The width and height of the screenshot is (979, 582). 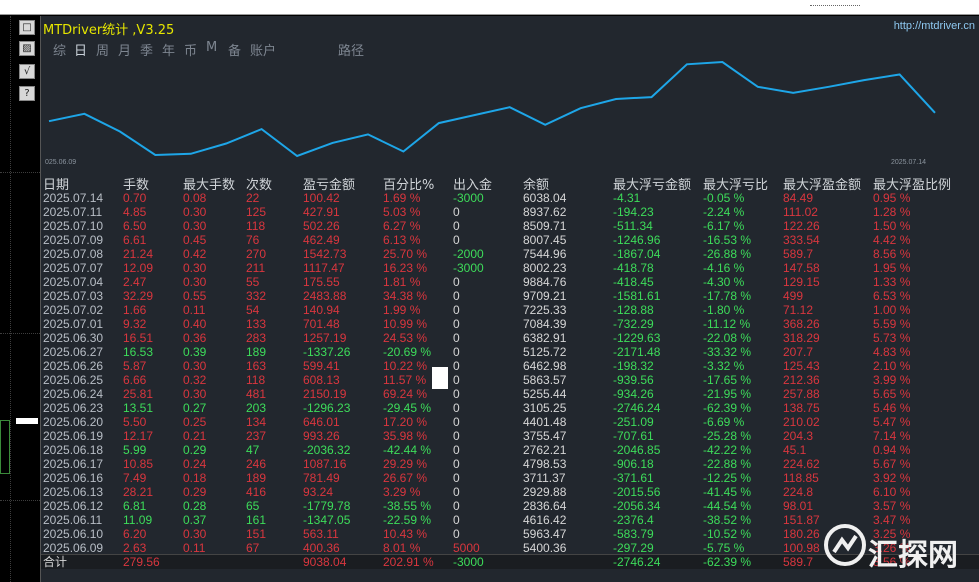 What do you see at coordinates (724, 226) in the screenshot?
I see `cell-max-float-loss-ratio: -6.17 %` at bounding box center [724, 226].